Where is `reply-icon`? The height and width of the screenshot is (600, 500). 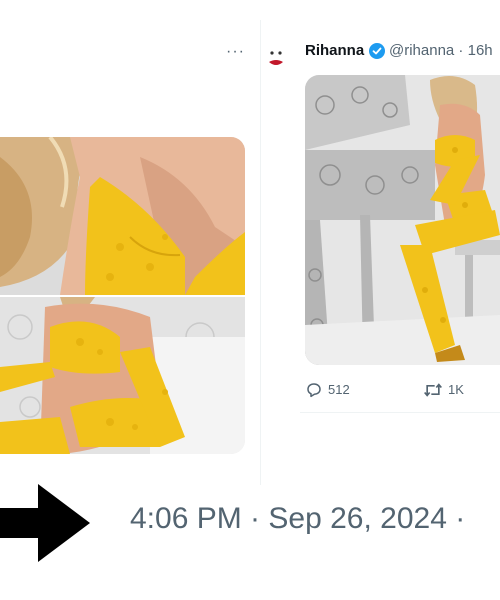
reply-icon is located at coordinates (314, 390).